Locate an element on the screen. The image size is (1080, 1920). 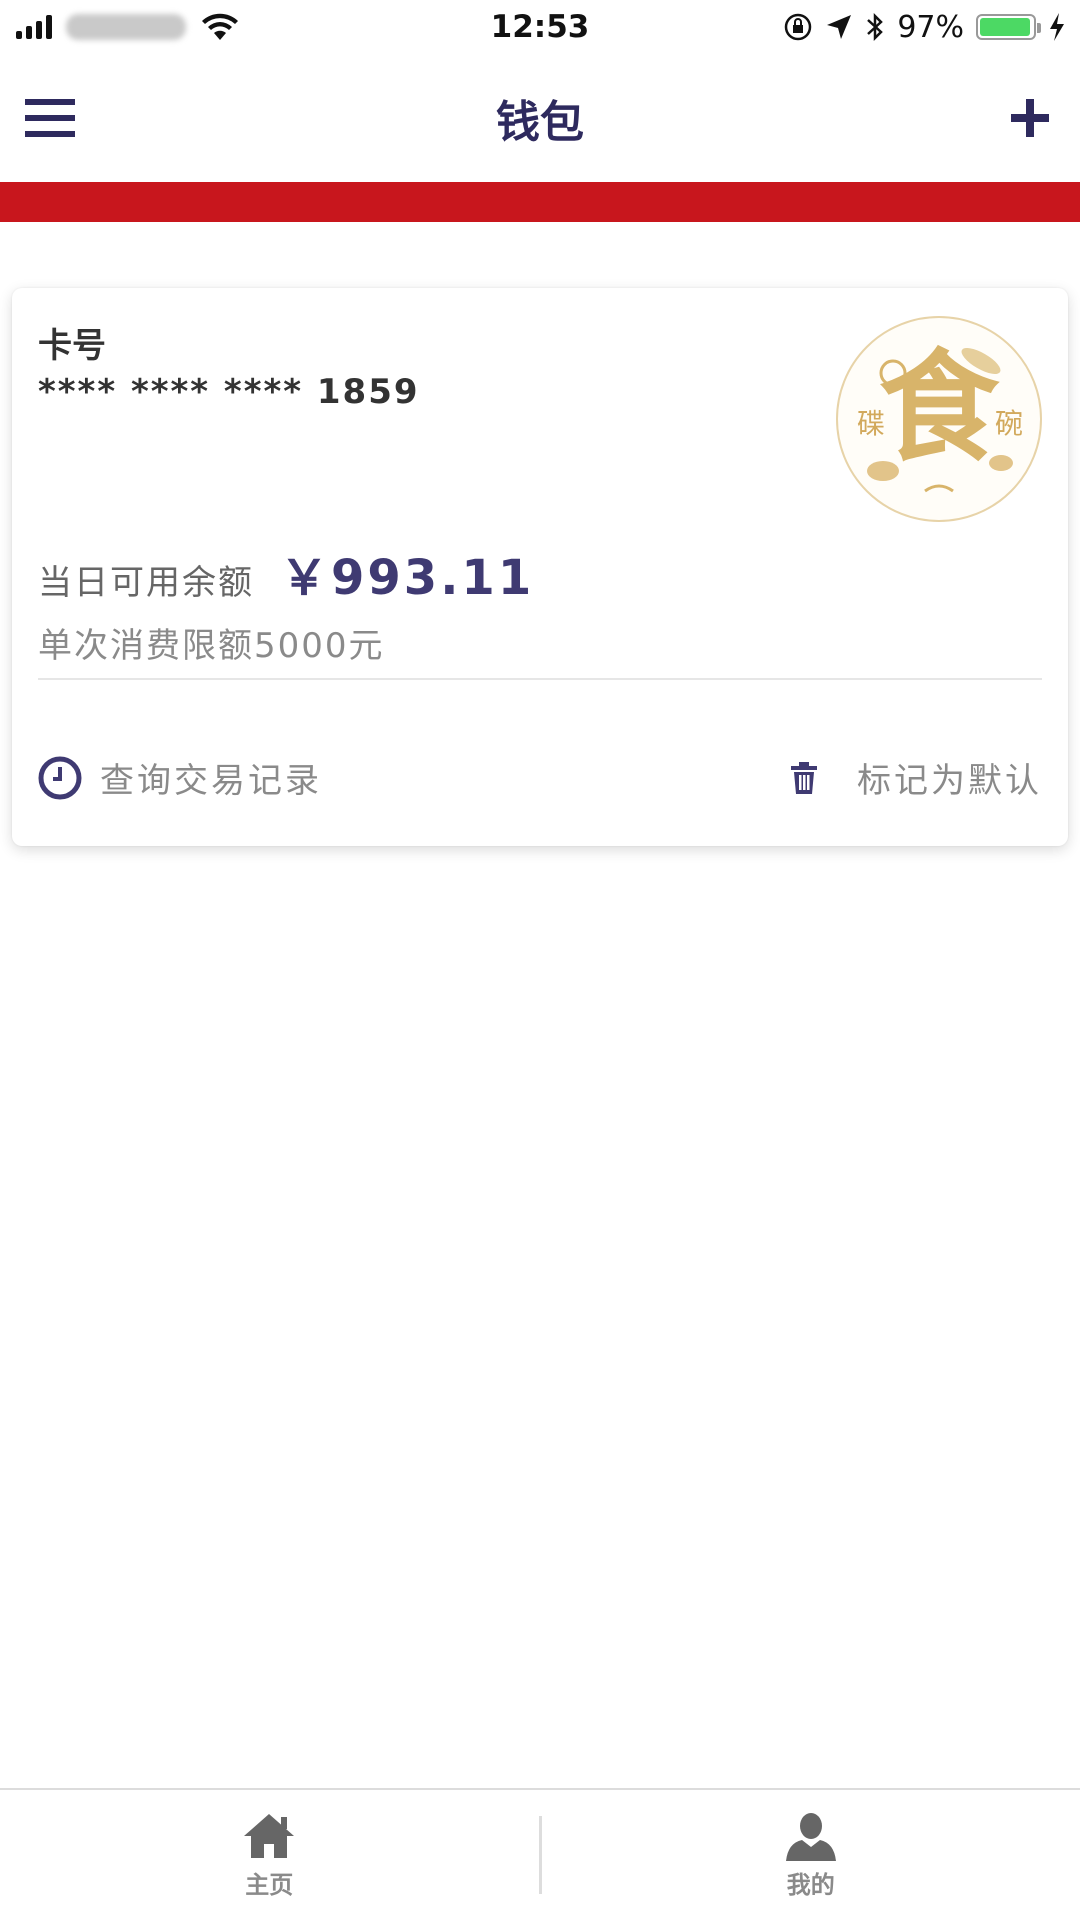
status-right: 97% is located at coordinates (931, 27).